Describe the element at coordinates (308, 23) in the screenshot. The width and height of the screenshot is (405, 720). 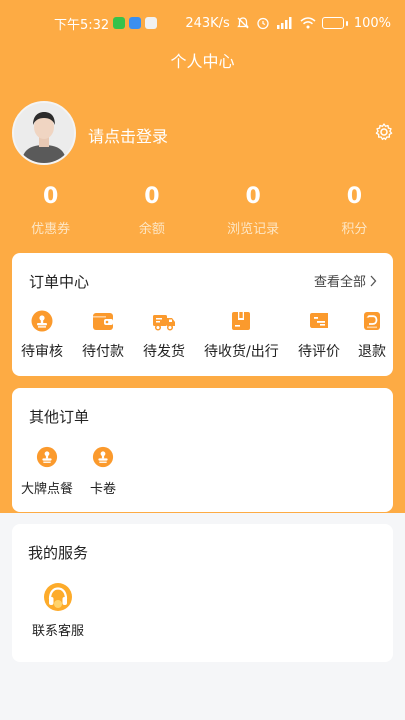
I see `wifi-icon` at that location.